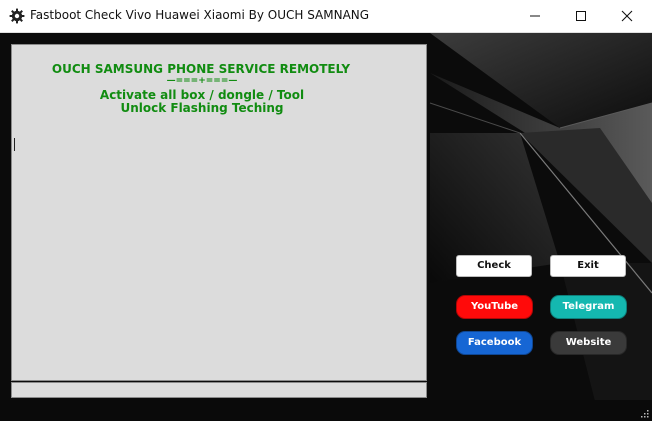 Image resolution: width=652 pixels, height=421 pixels. Describe the element at coordinates (201, 69) in the screenshot. I see `banner-line-1: OUCH SAMSUNG PHONE SERVICE REMOTELY` at that location.